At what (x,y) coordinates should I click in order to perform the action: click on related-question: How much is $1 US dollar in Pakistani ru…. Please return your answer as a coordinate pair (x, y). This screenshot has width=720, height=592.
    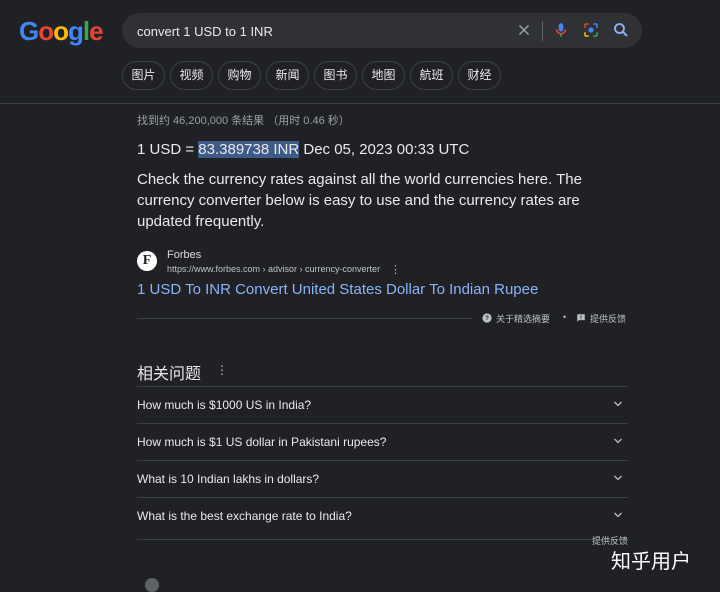
    Looking at the image, I should click on (382, 441).